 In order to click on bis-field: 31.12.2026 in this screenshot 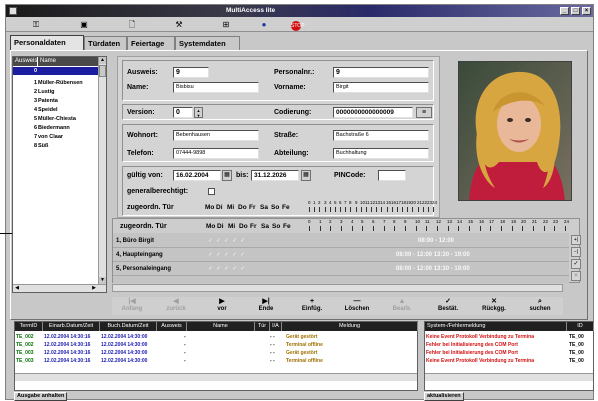, I will do `click(275, 175)`.